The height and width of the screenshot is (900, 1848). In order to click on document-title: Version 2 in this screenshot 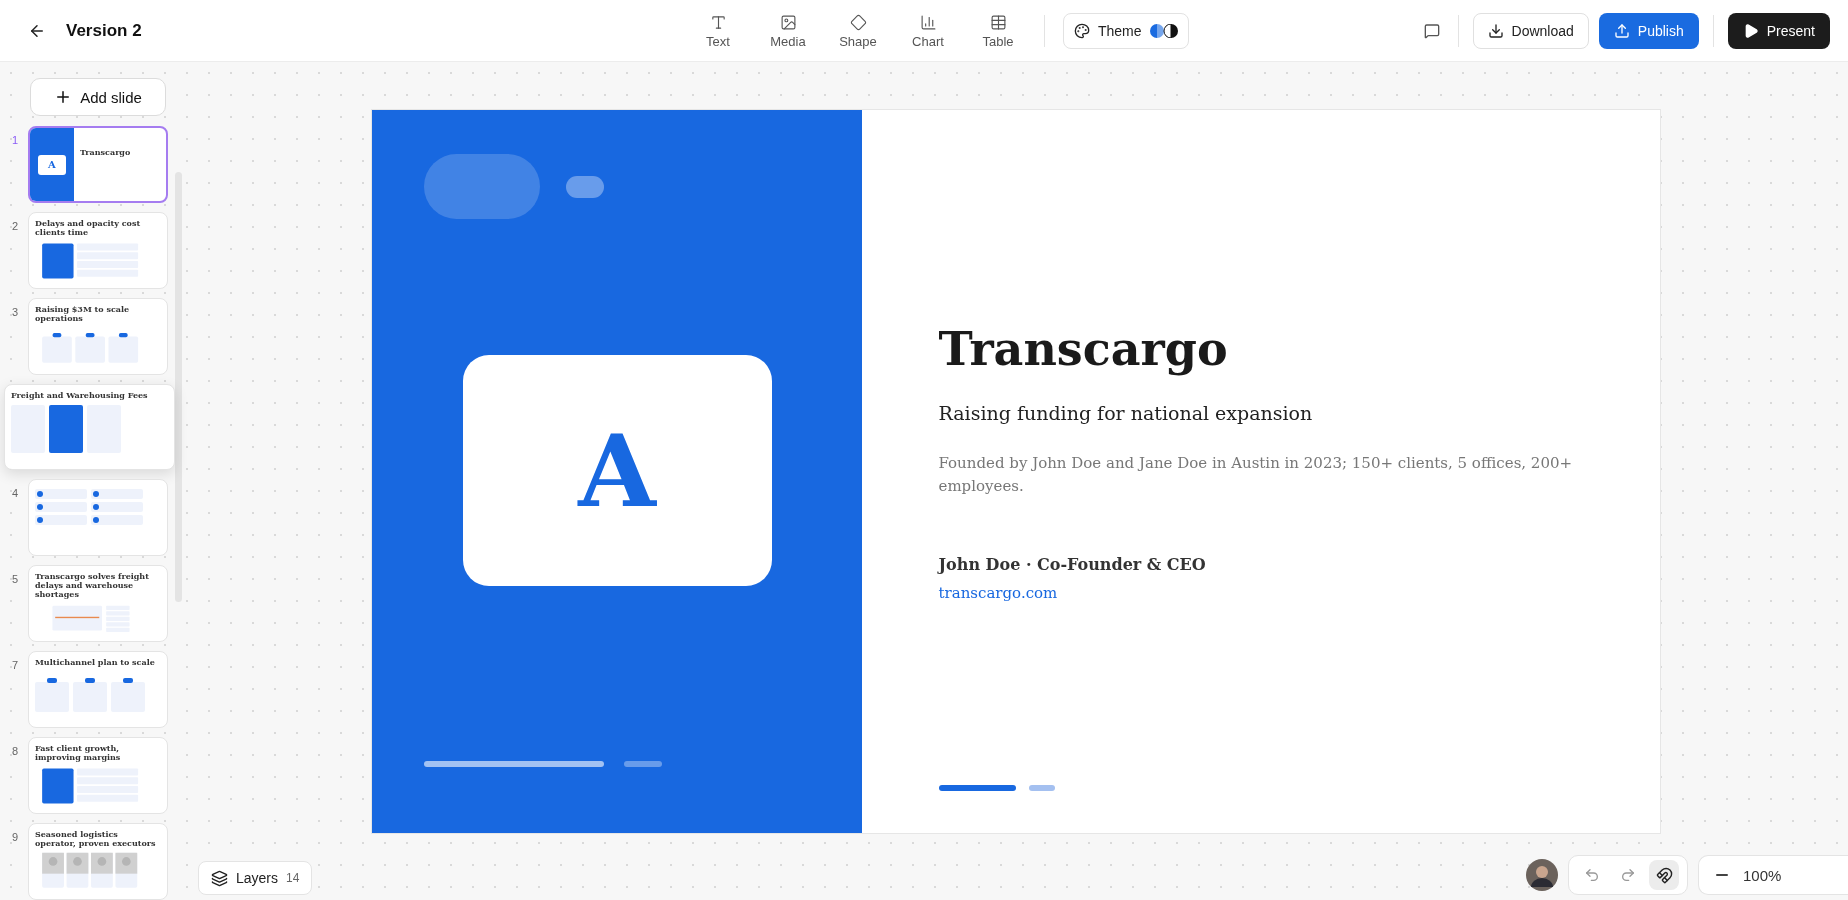, I will do `click(104, 30)`.